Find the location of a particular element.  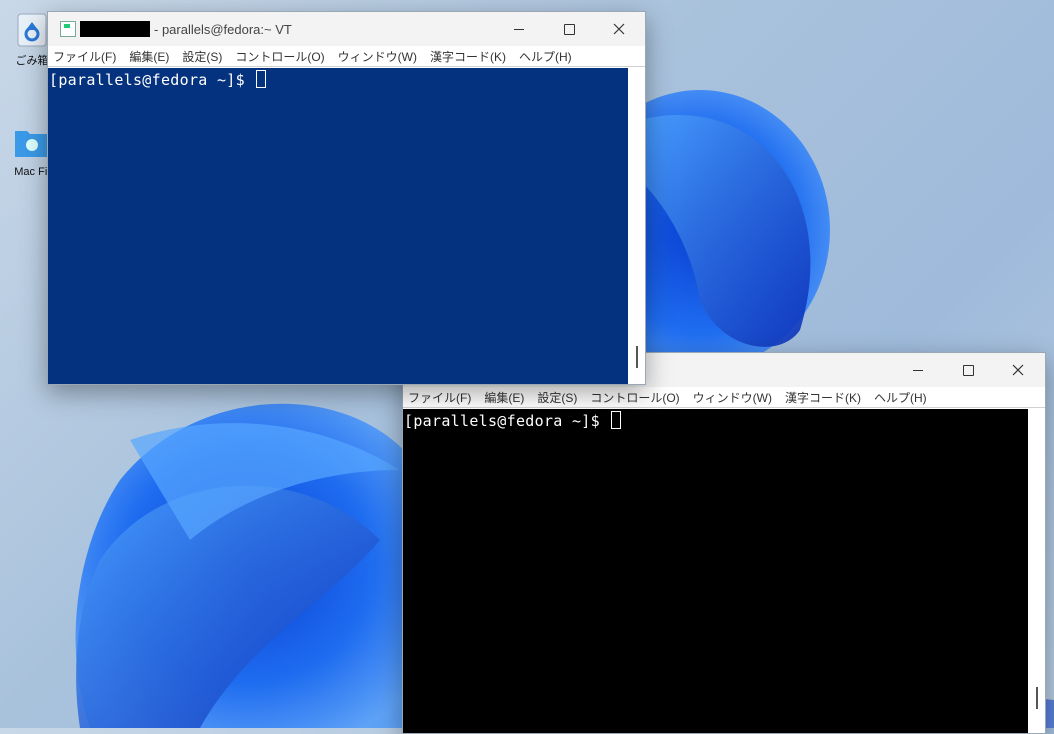

recycle-bin-icon is located at coordinates (32, 28).